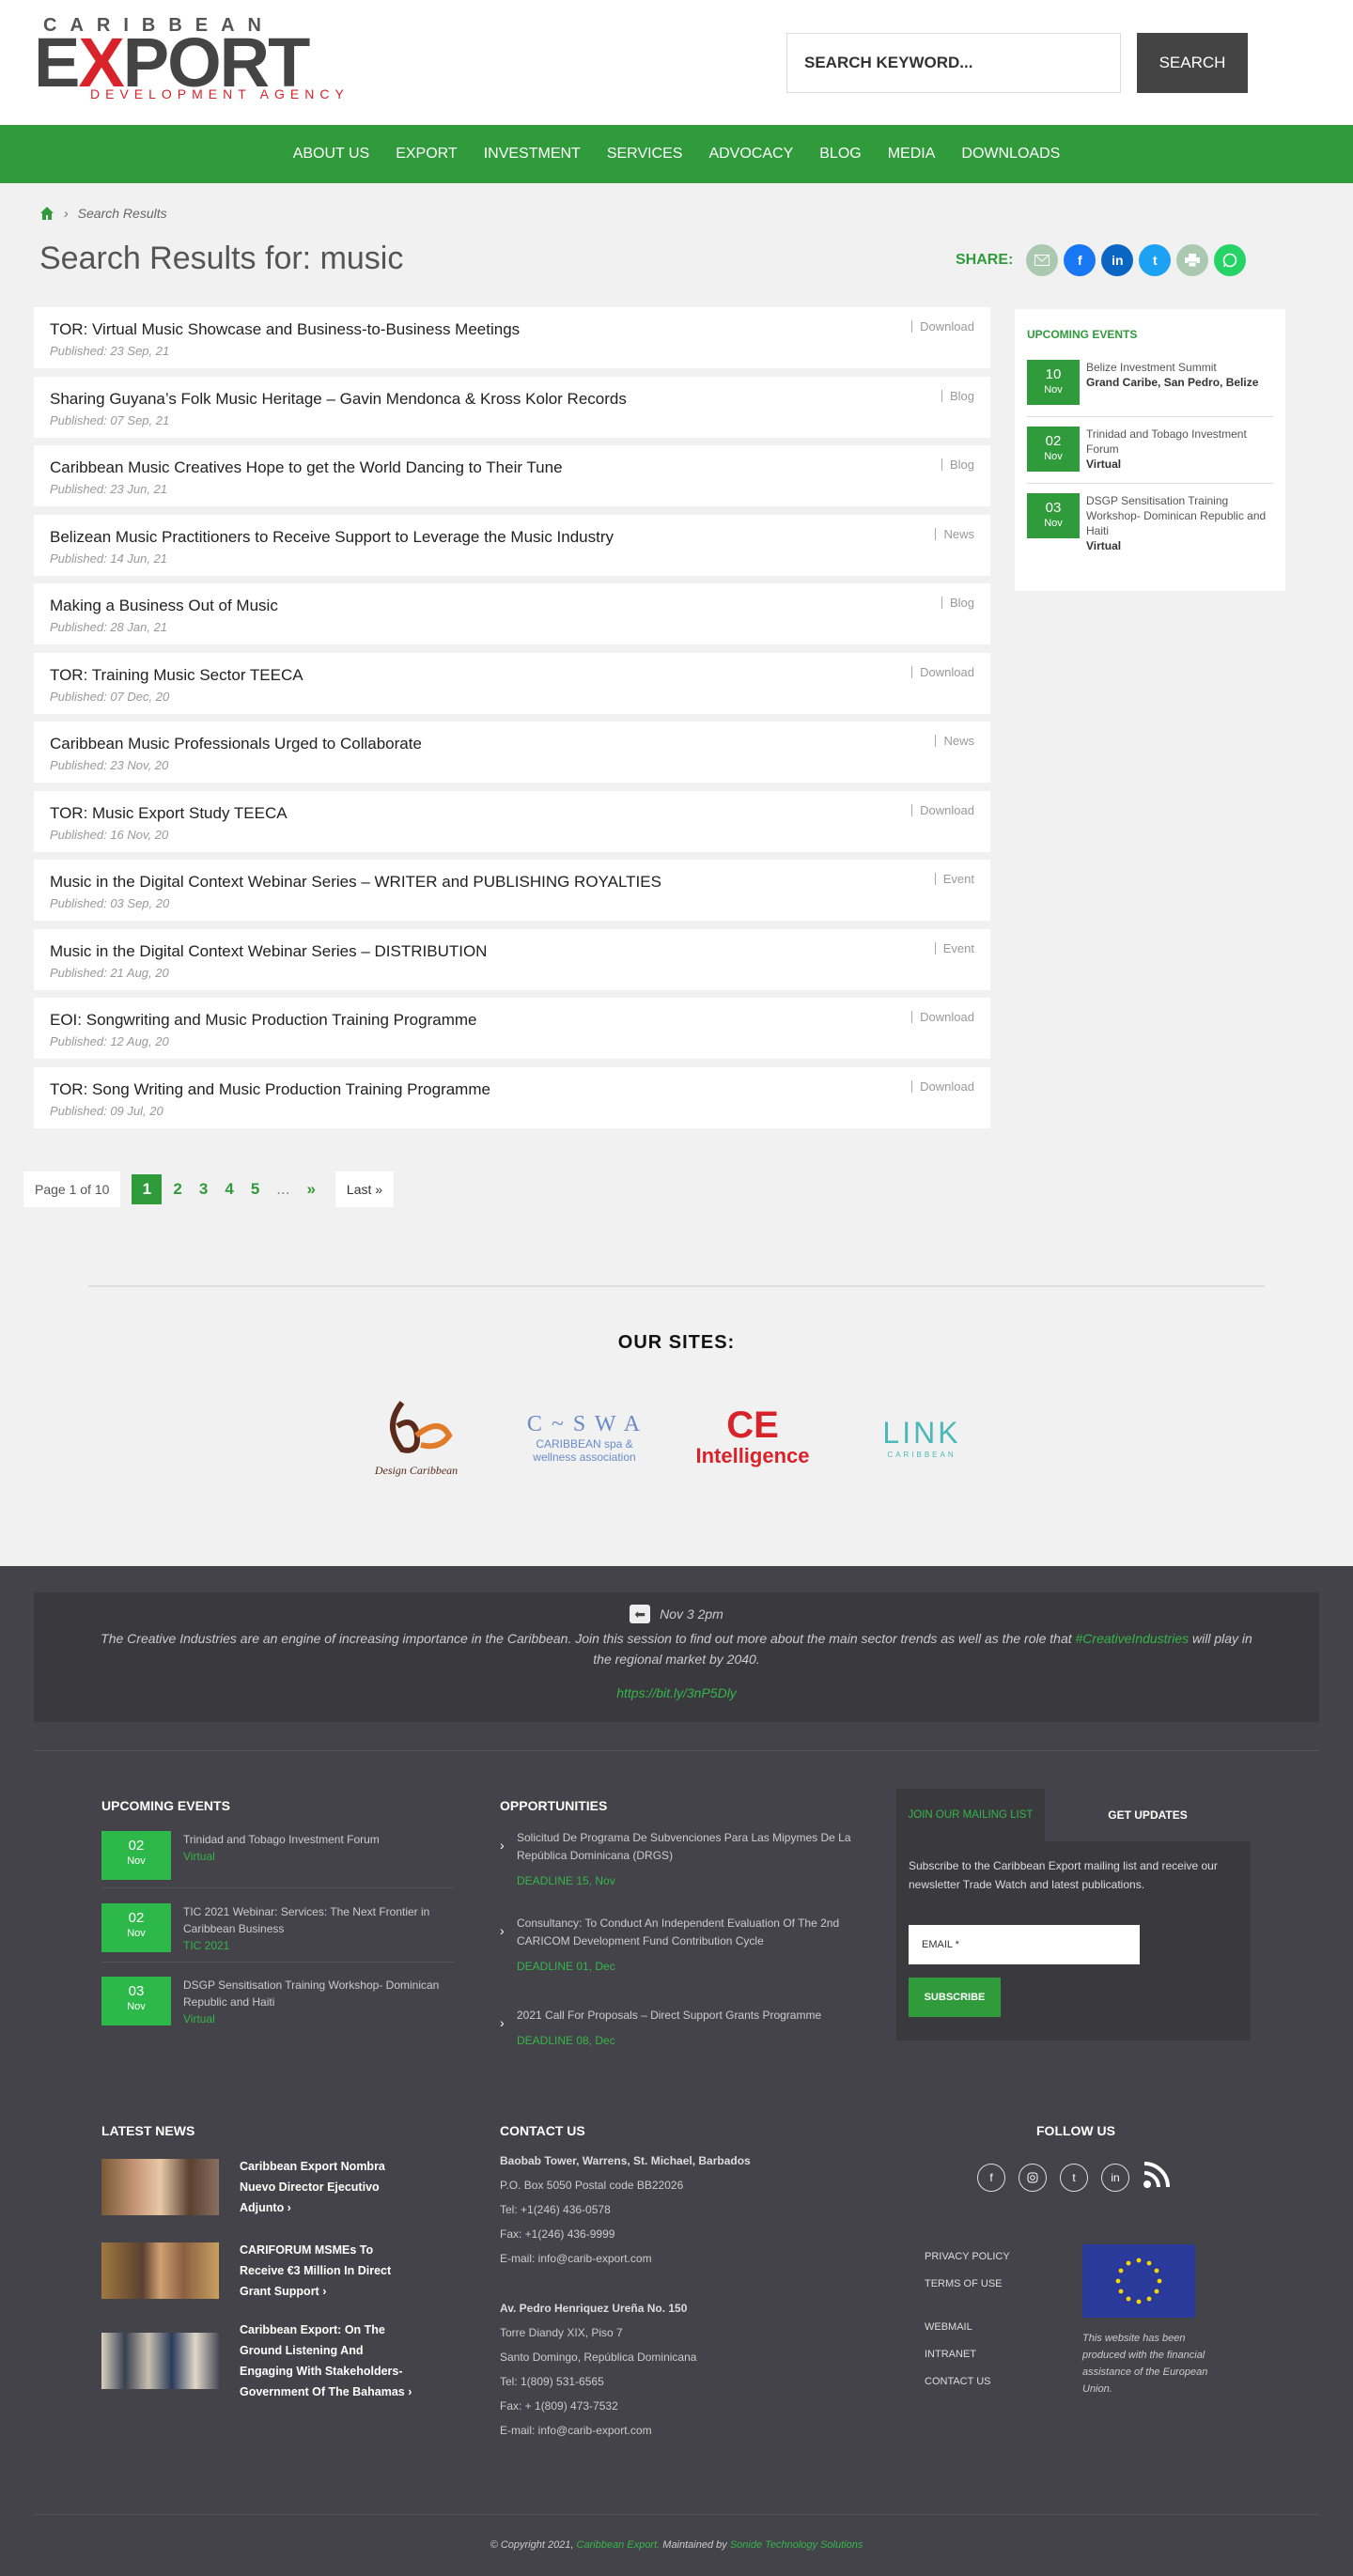 The image size is (1353, 2576). What do you see at coordinates (1024, 1945) in the screenshot?
I see `email-field` at bounding box center [1024, 1945].